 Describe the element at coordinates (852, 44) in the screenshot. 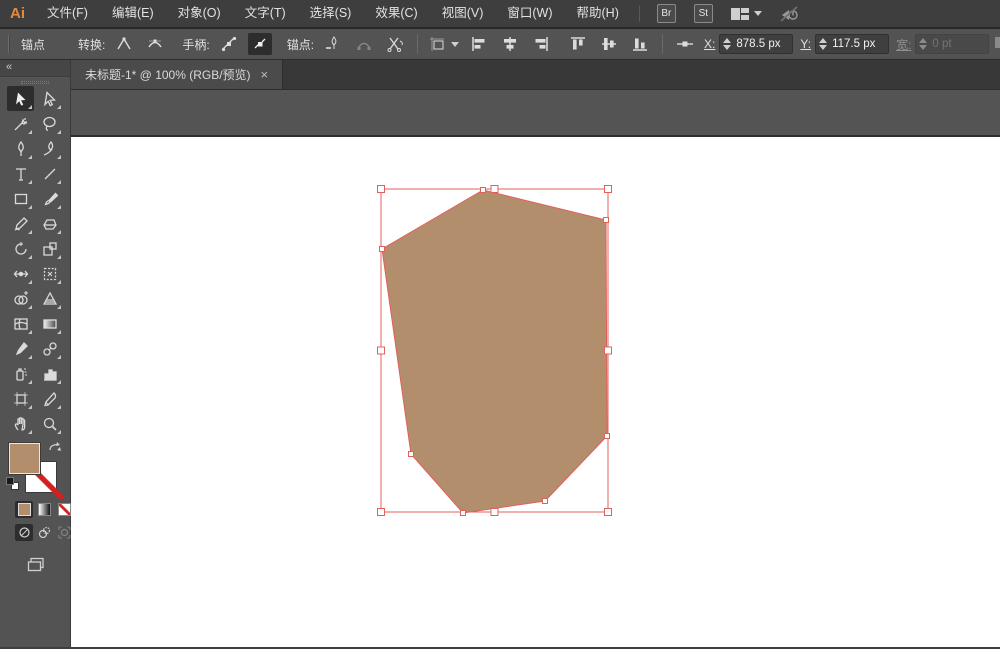

I see `y-input: 117.5 px` at that location.